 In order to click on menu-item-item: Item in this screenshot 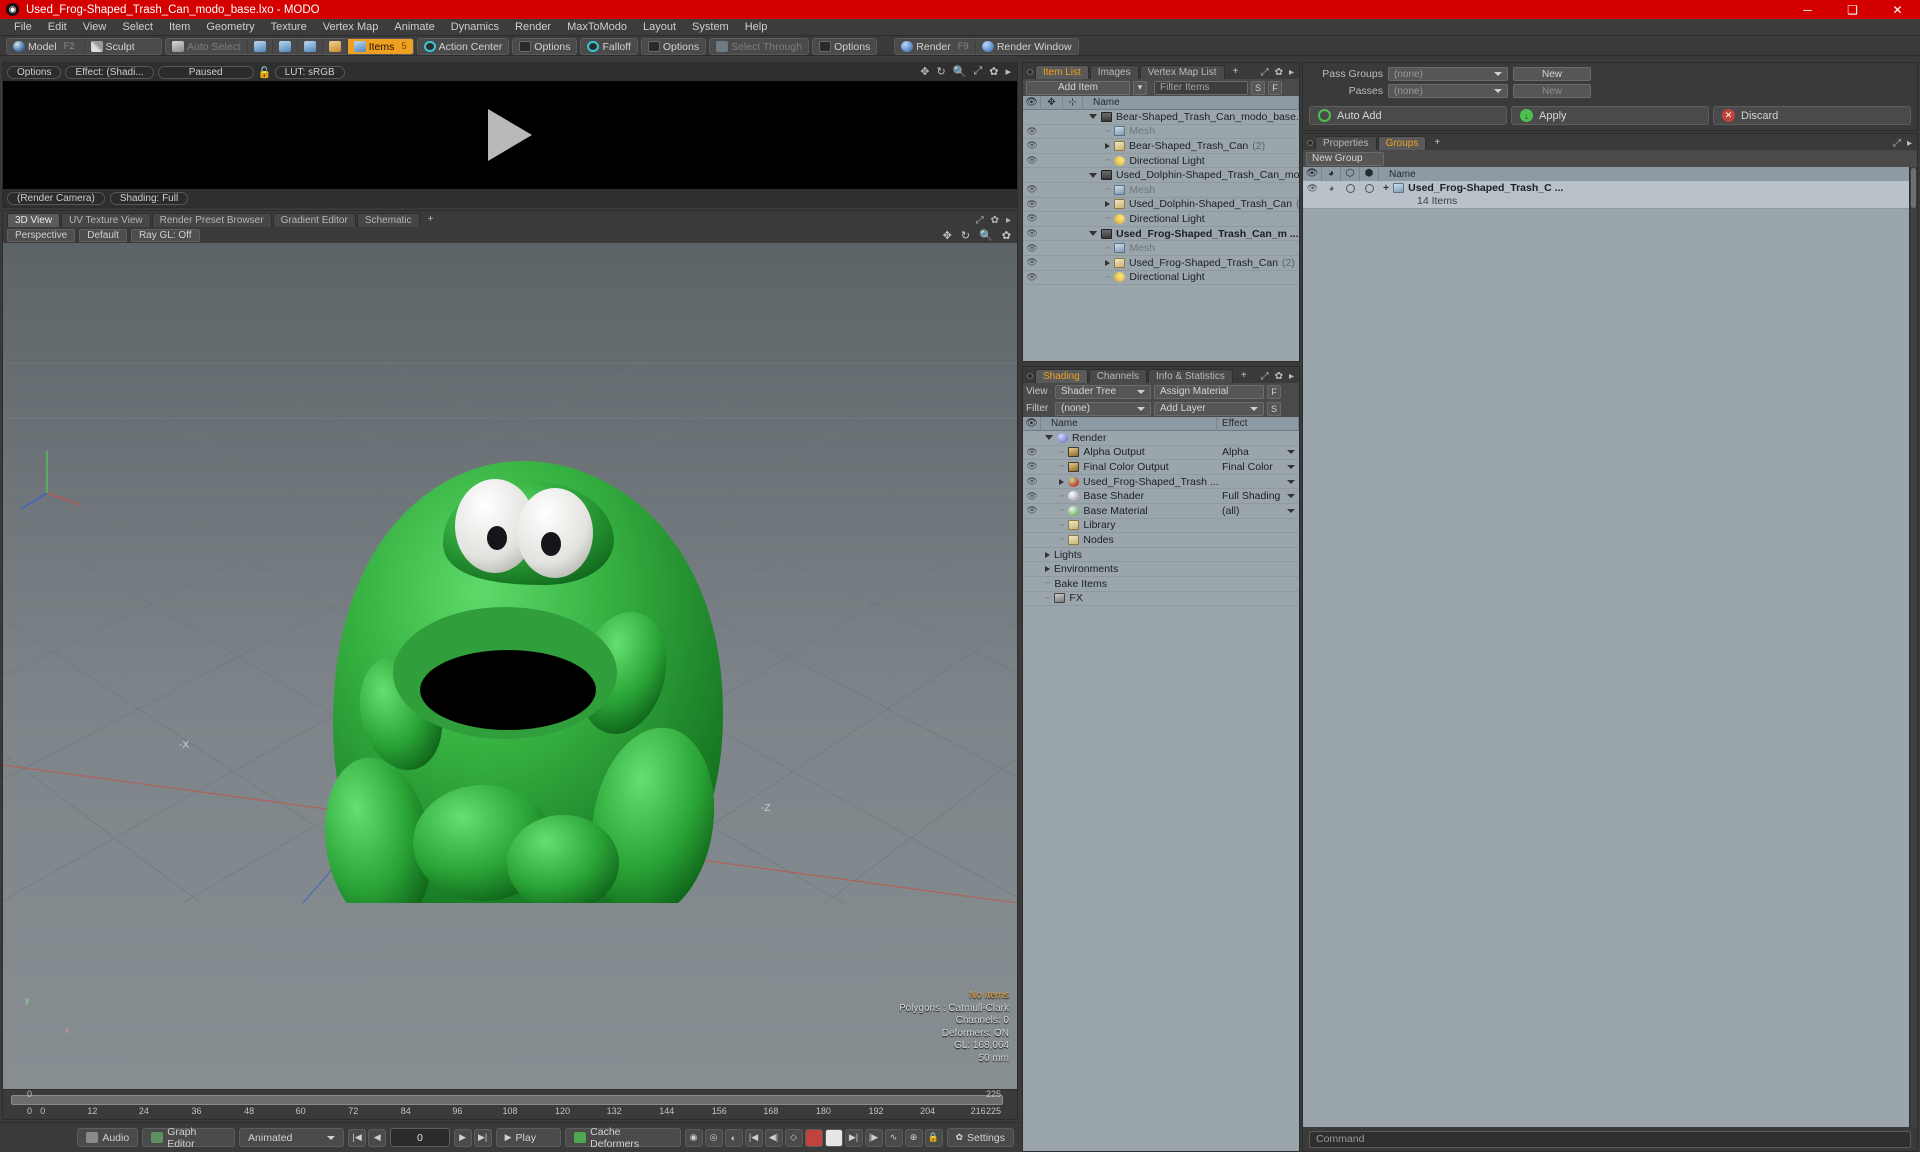, I will do `click(179, 27)`.